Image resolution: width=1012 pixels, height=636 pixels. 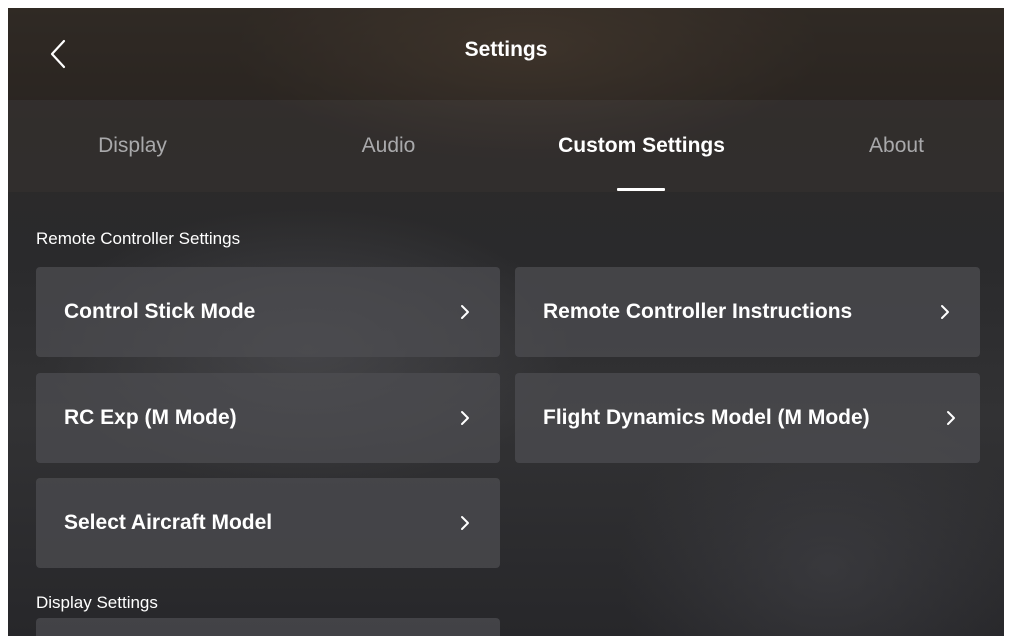 What do you see at coordinates (888, 146) in the screenshot?
I see `tab-about: About` at bounding box center [888, 146].